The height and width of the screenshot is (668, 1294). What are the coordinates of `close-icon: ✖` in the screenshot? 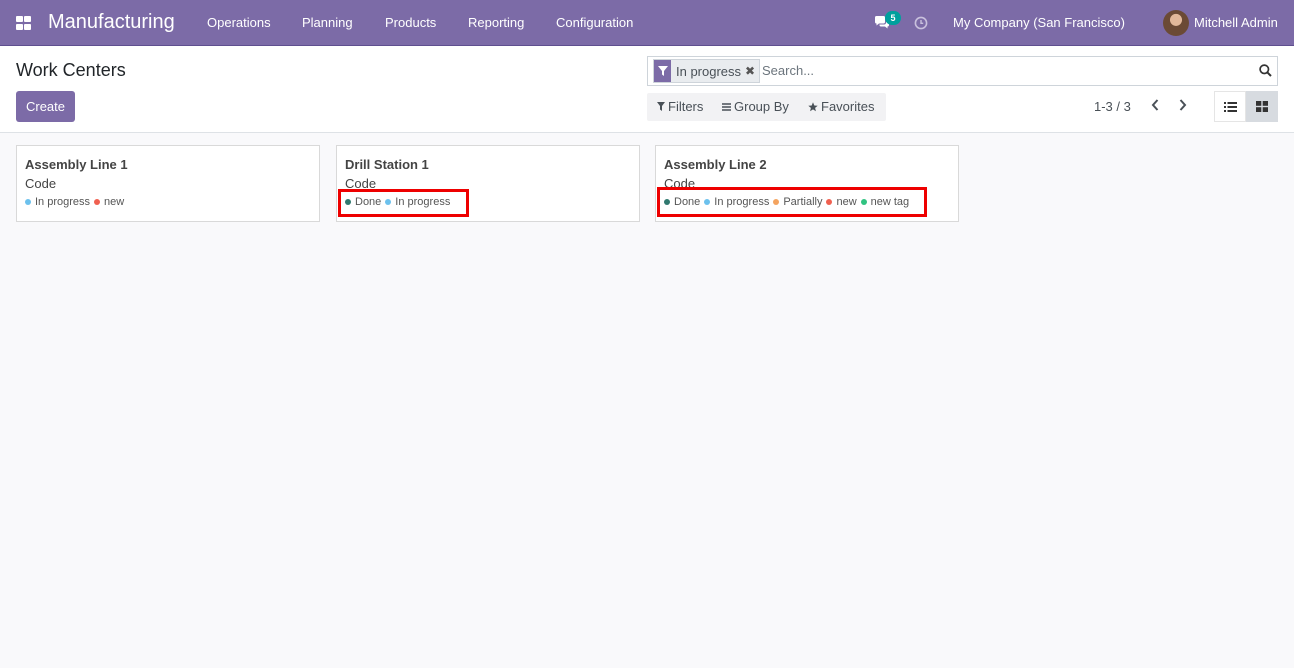 It's located at (752, 71).